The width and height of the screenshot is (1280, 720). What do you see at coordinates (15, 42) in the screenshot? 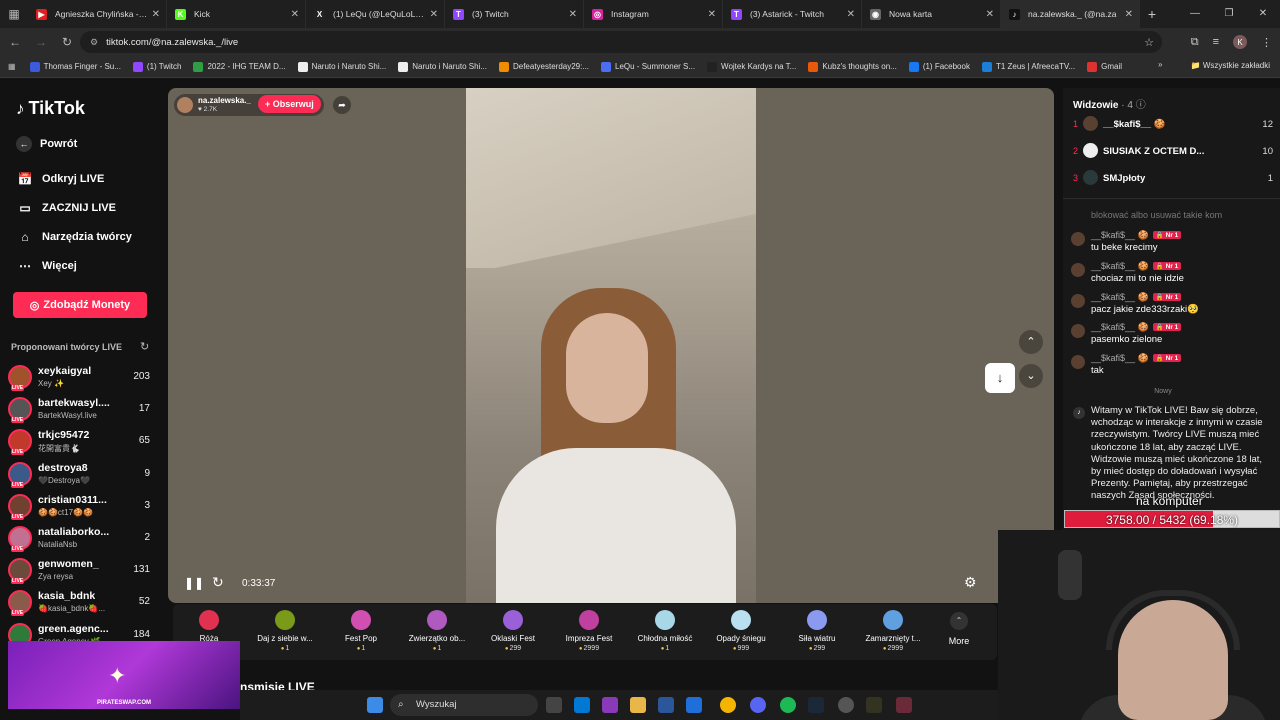
I see `back-icon: ←` at bounding box center [15, 42].